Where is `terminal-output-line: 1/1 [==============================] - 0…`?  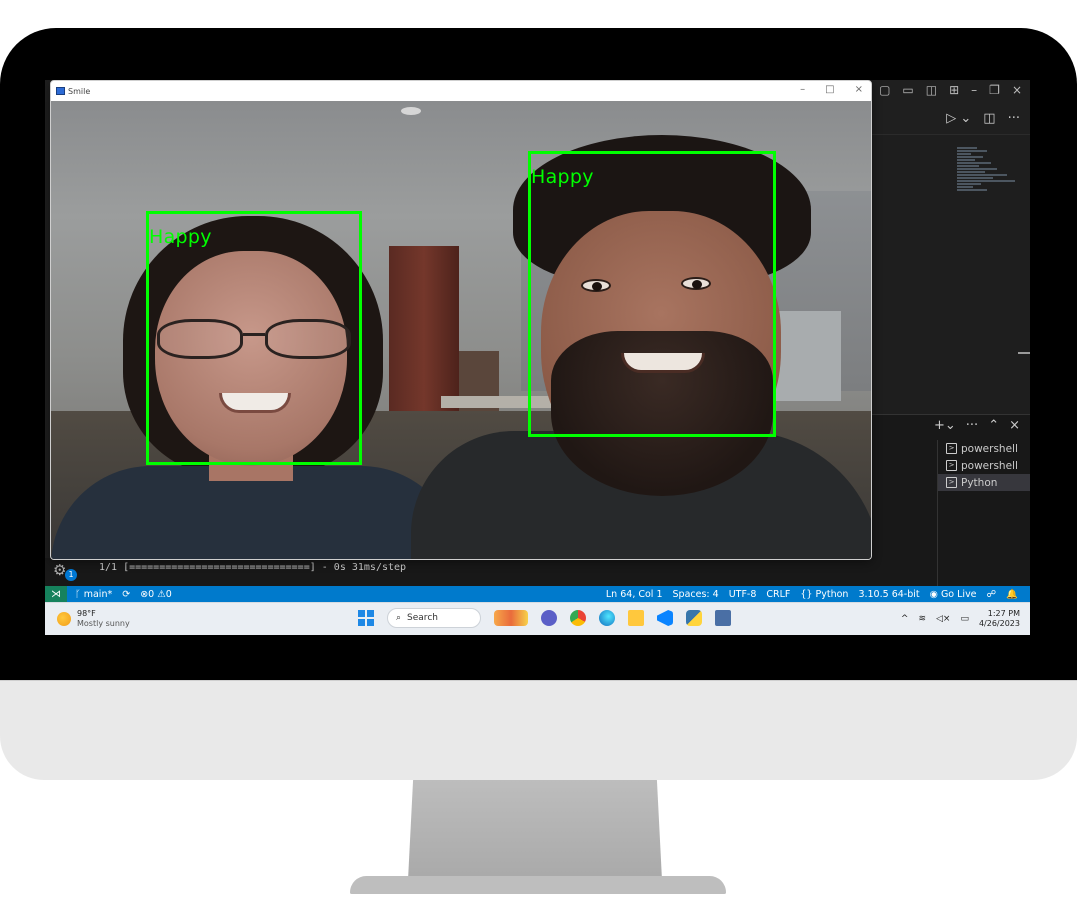
terminal-output-line: 1/1 [==============================] - 0… is located at coordinates (253, 567).